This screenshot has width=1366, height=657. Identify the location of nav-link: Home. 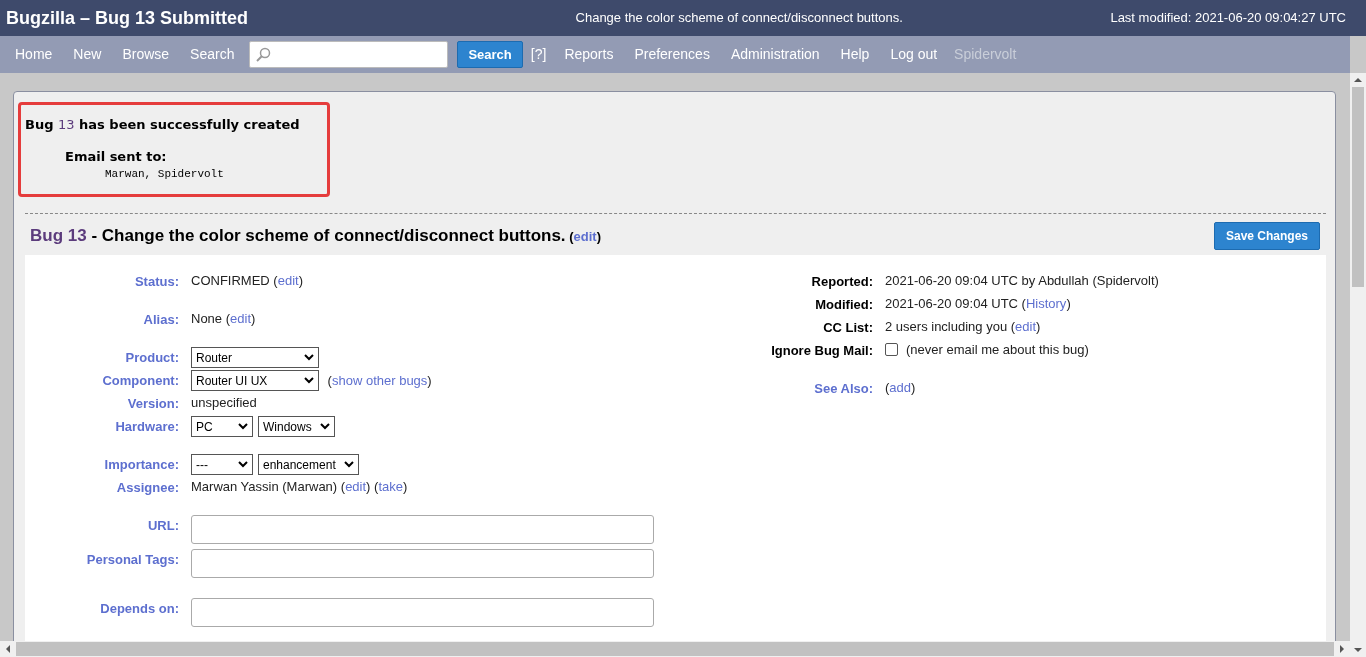
(34, 54).